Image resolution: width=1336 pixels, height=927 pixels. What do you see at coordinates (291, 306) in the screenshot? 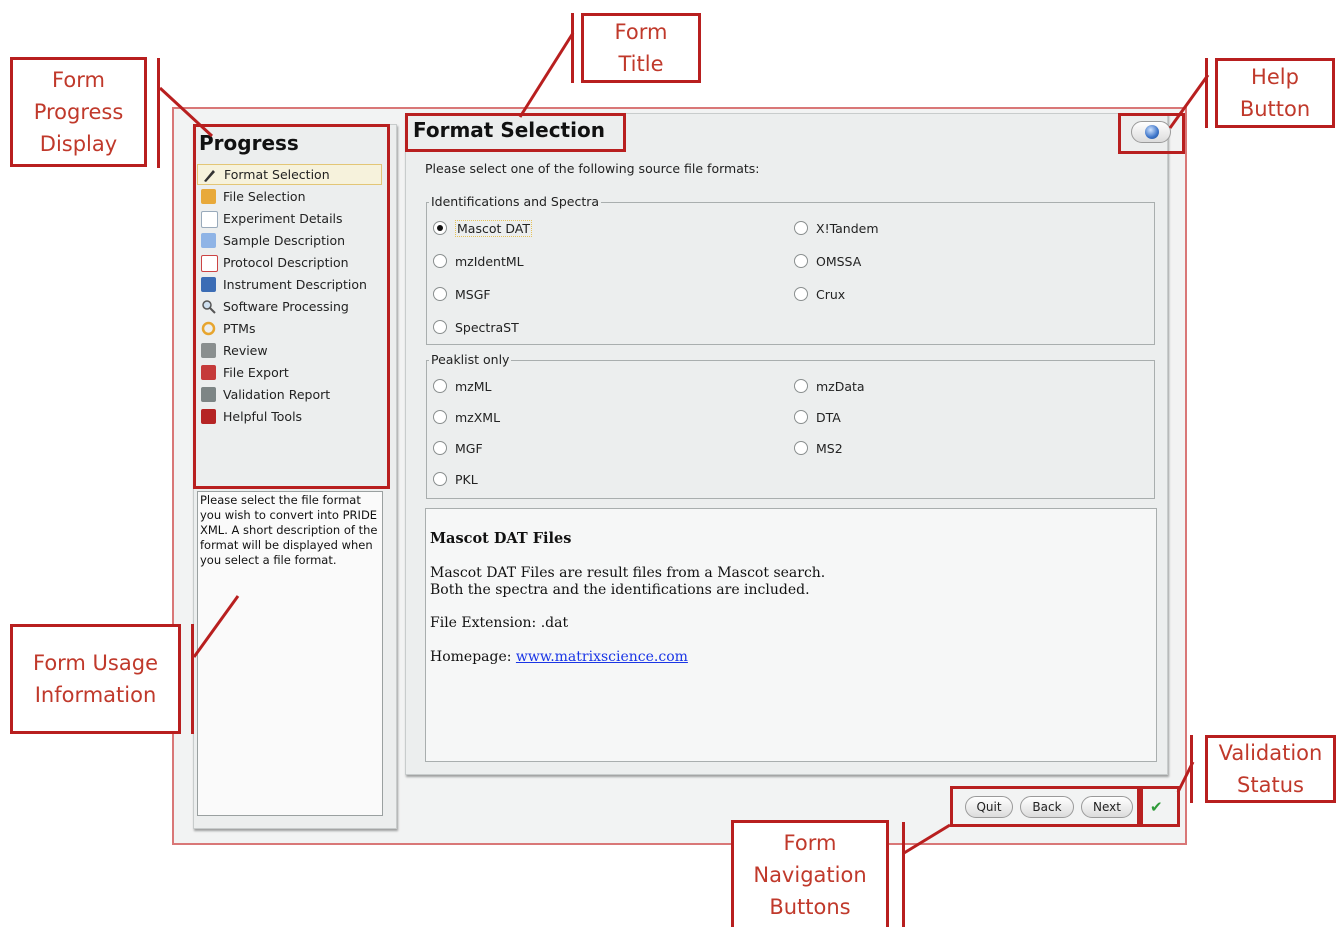
I see `highlight-progress-display` at bounding box center [291, 306].